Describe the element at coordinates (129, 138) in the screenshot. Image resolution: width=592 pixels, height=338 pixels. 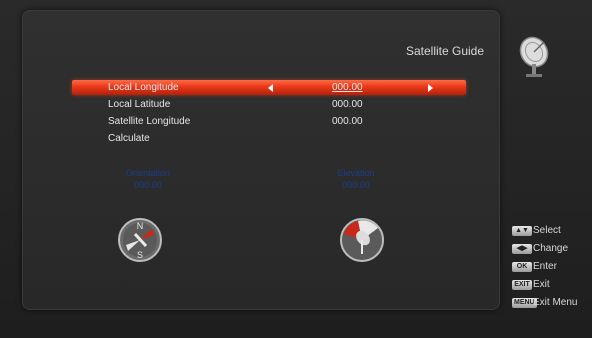
I see `menu-item-label: Calculate` at that location.